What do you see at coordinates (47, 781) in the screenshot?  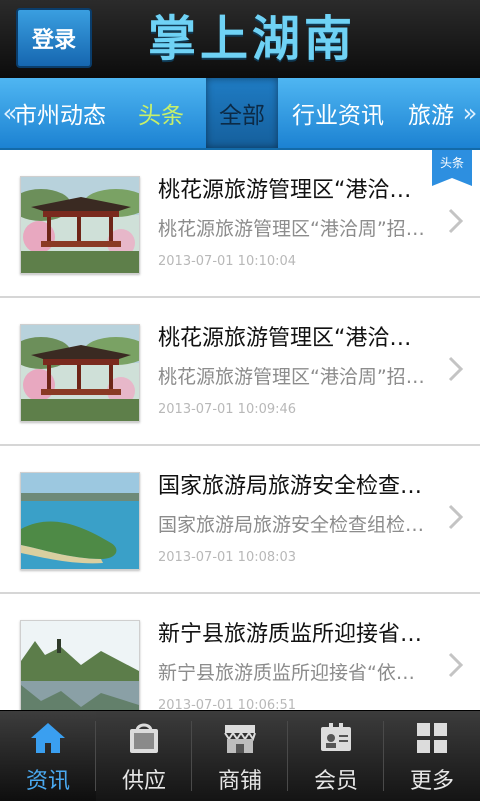 I see `tab-label: 资讯` at bounding box center [47, 781].